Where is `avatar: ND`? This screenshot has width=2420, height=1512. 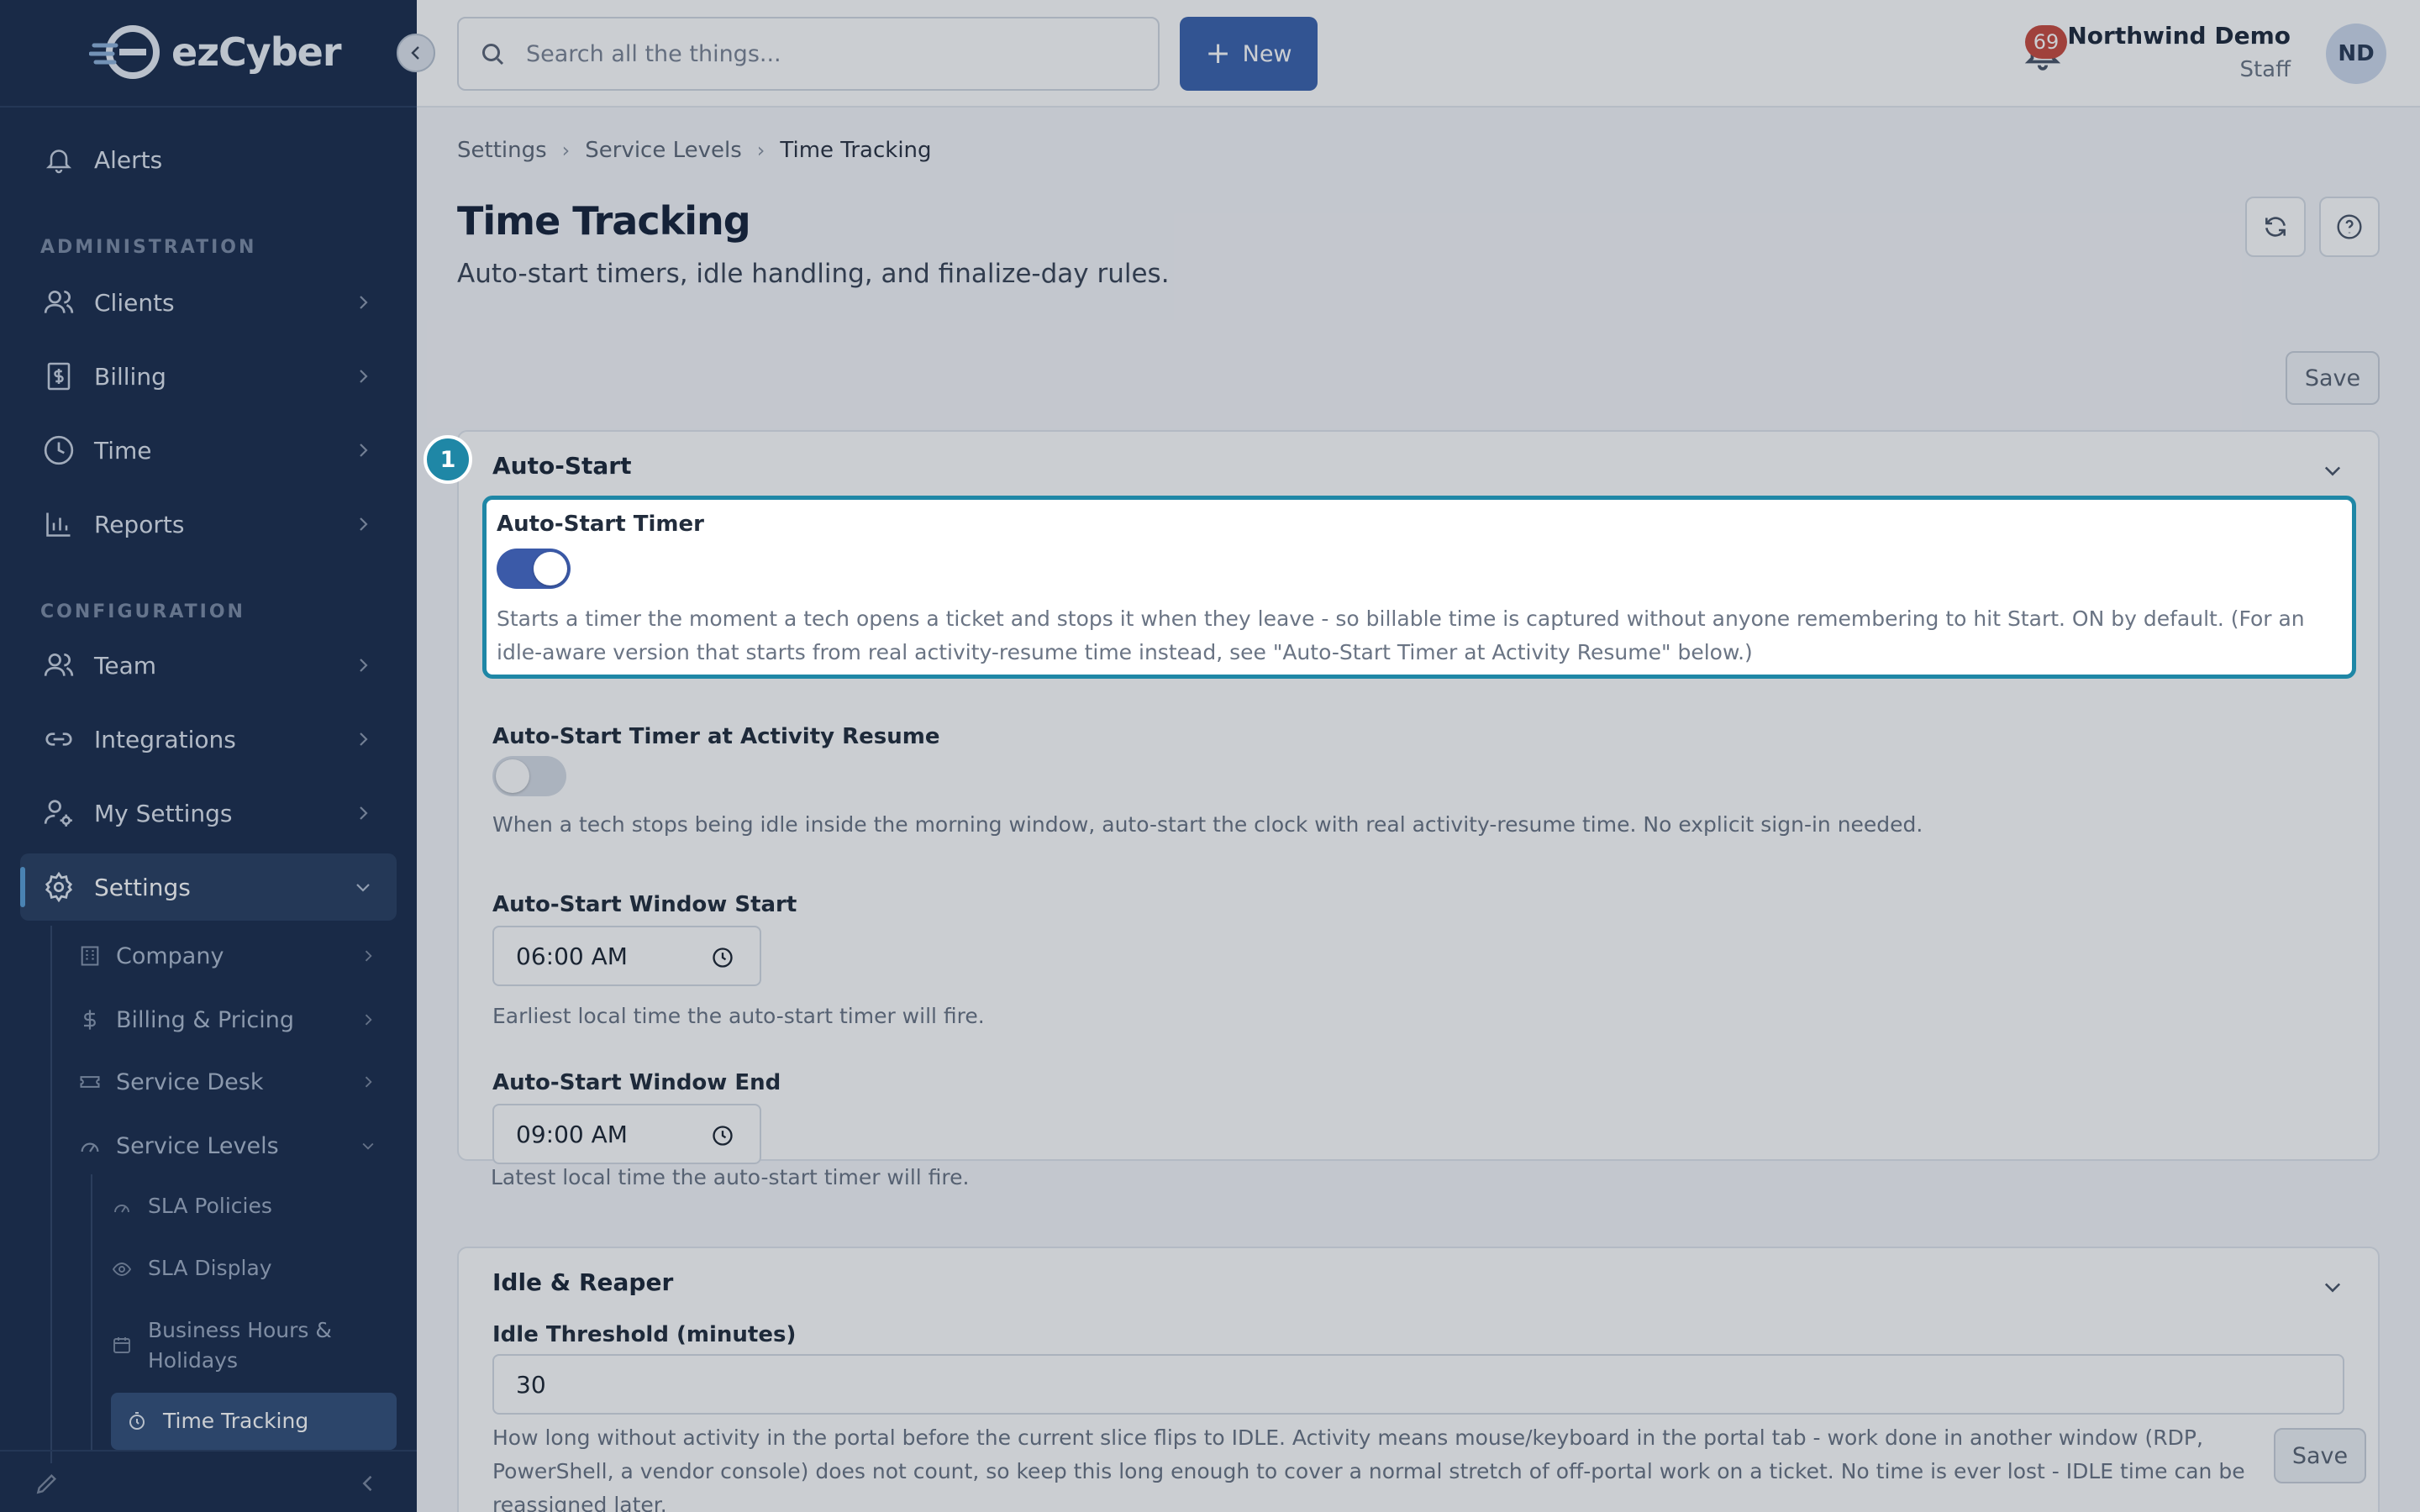 avatar: ND is located at coordinates (2356, 54).